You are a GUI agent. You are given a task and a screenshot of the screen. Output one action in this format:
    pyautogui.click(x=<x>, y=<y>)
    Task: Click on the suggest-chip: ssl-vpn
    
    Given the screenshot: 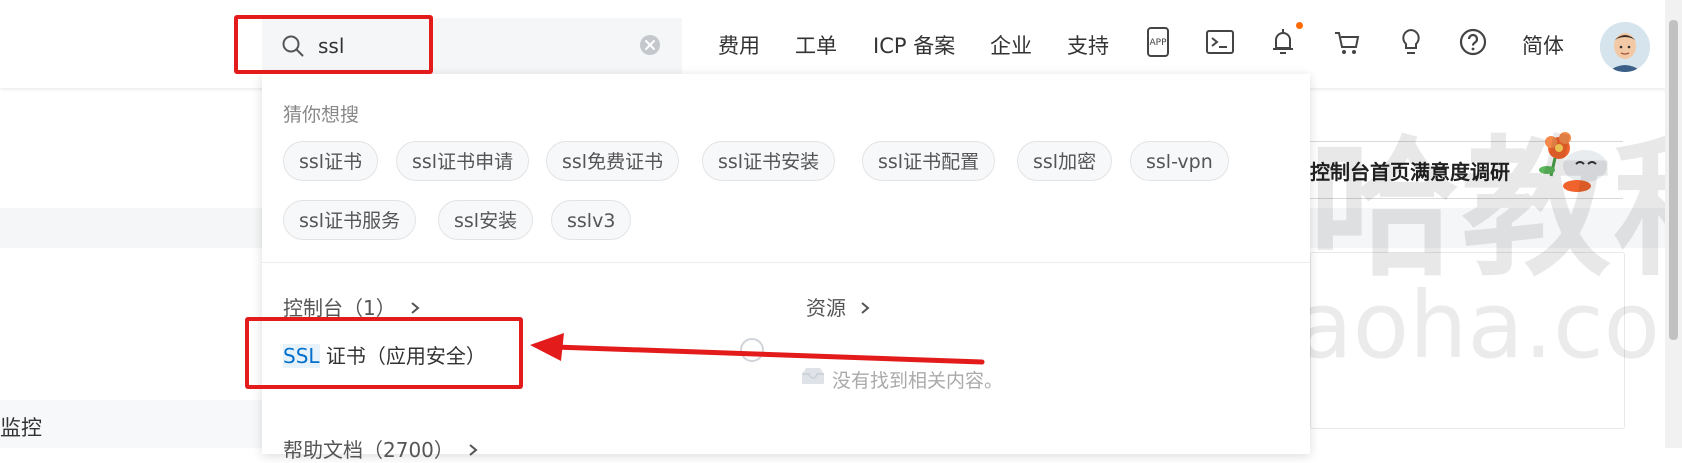 What is the action you would take?
    pyautogui.click(x=1179, y=161)
    